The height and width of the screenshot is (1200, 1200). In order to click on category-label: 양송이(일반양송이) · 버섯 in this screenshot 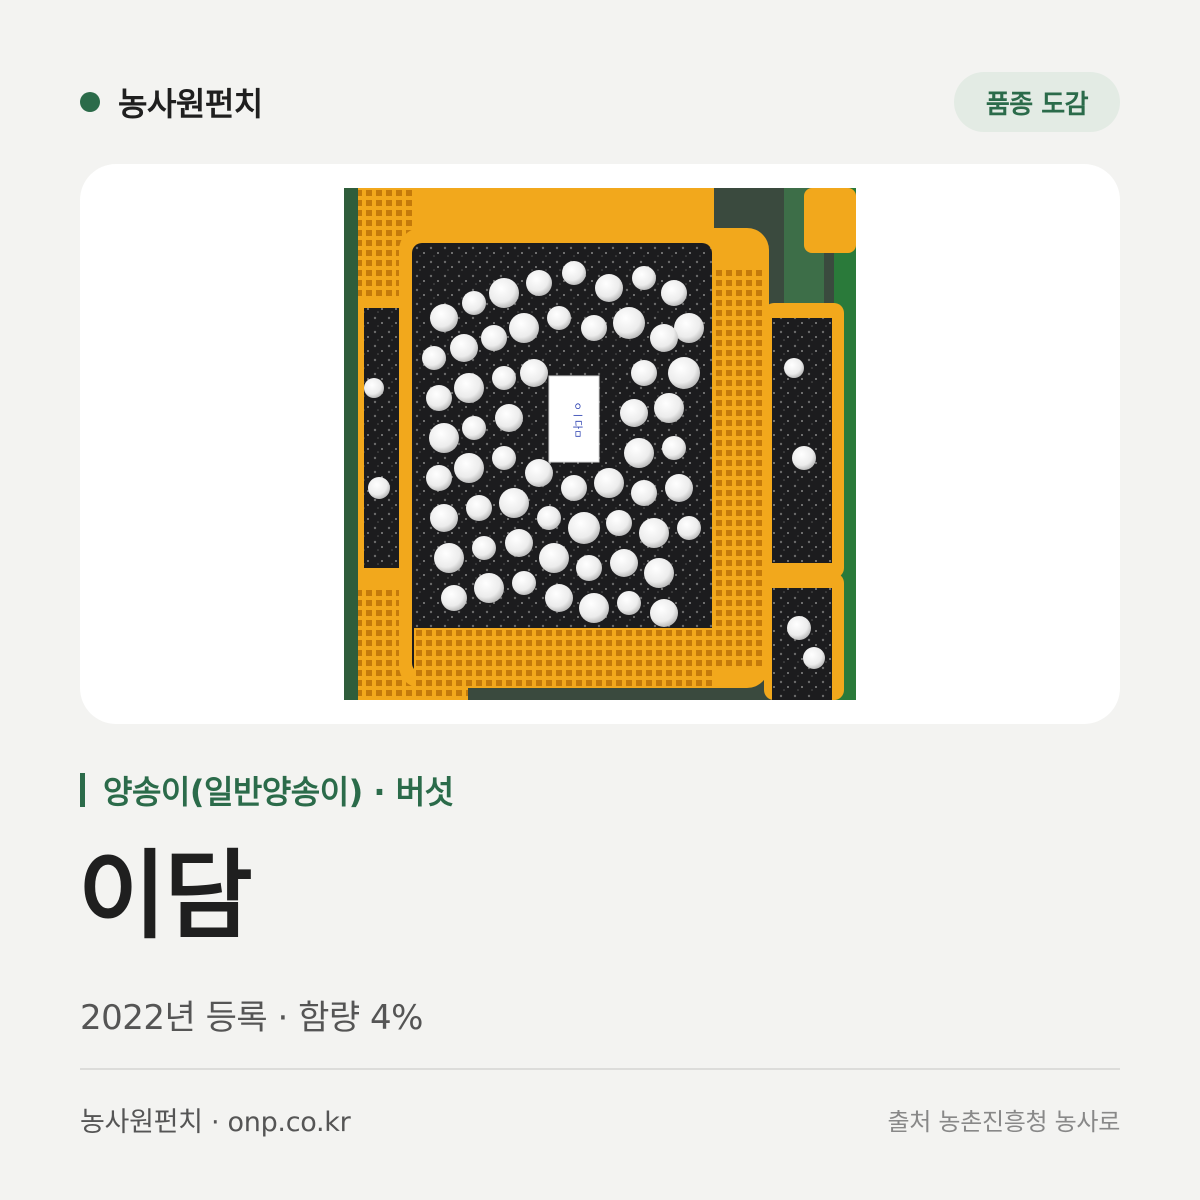, I will do `click(278, 792)`.